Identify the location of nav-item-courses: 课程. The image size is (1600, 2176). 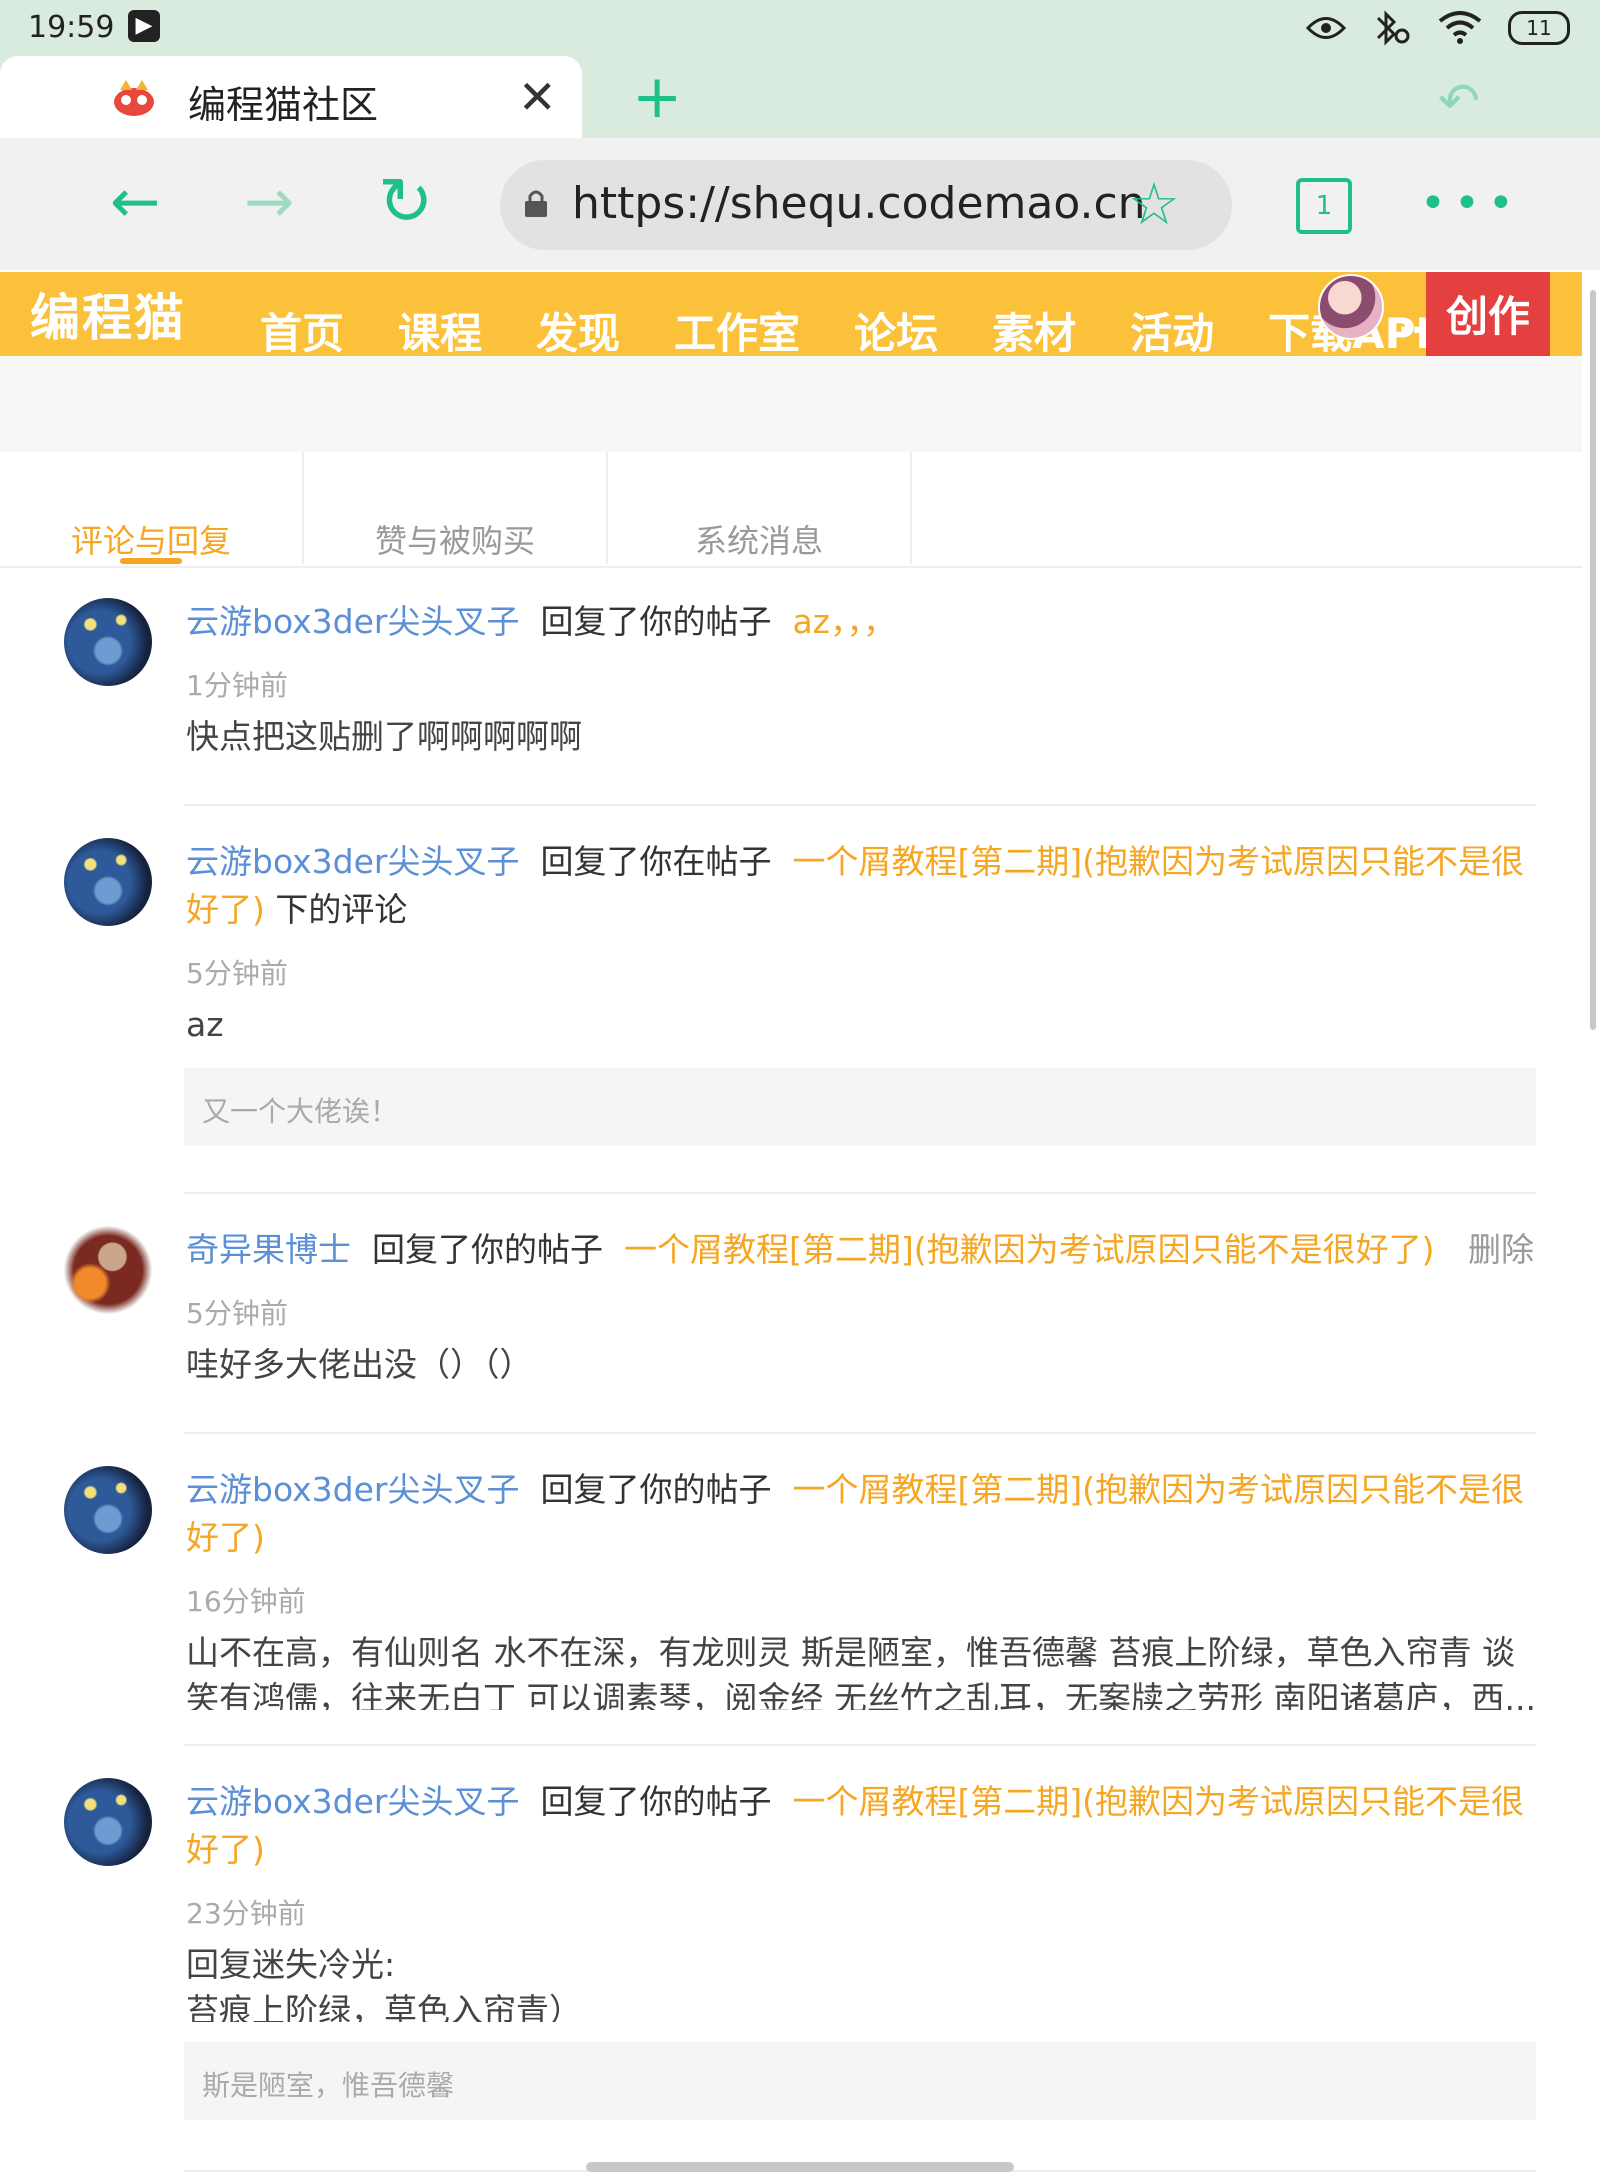
(440, 330).